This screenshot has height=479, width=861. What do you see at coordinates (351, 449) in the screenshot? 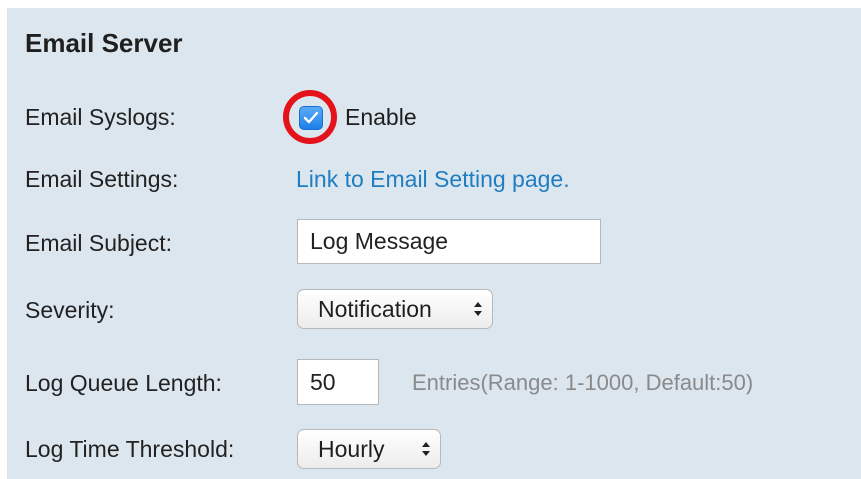
I see `log-time-threshold-selected-value: Hourly` at bounding box center [351, 449].